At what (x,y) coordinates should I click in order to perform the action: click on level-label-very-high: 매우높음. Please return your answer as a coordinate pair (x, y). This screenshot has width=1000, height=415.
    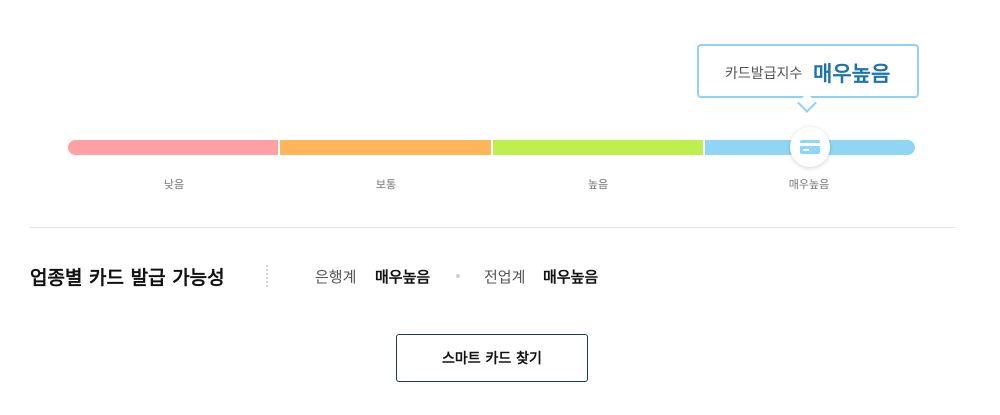
    Looking at the image, I should click on (809, 184).